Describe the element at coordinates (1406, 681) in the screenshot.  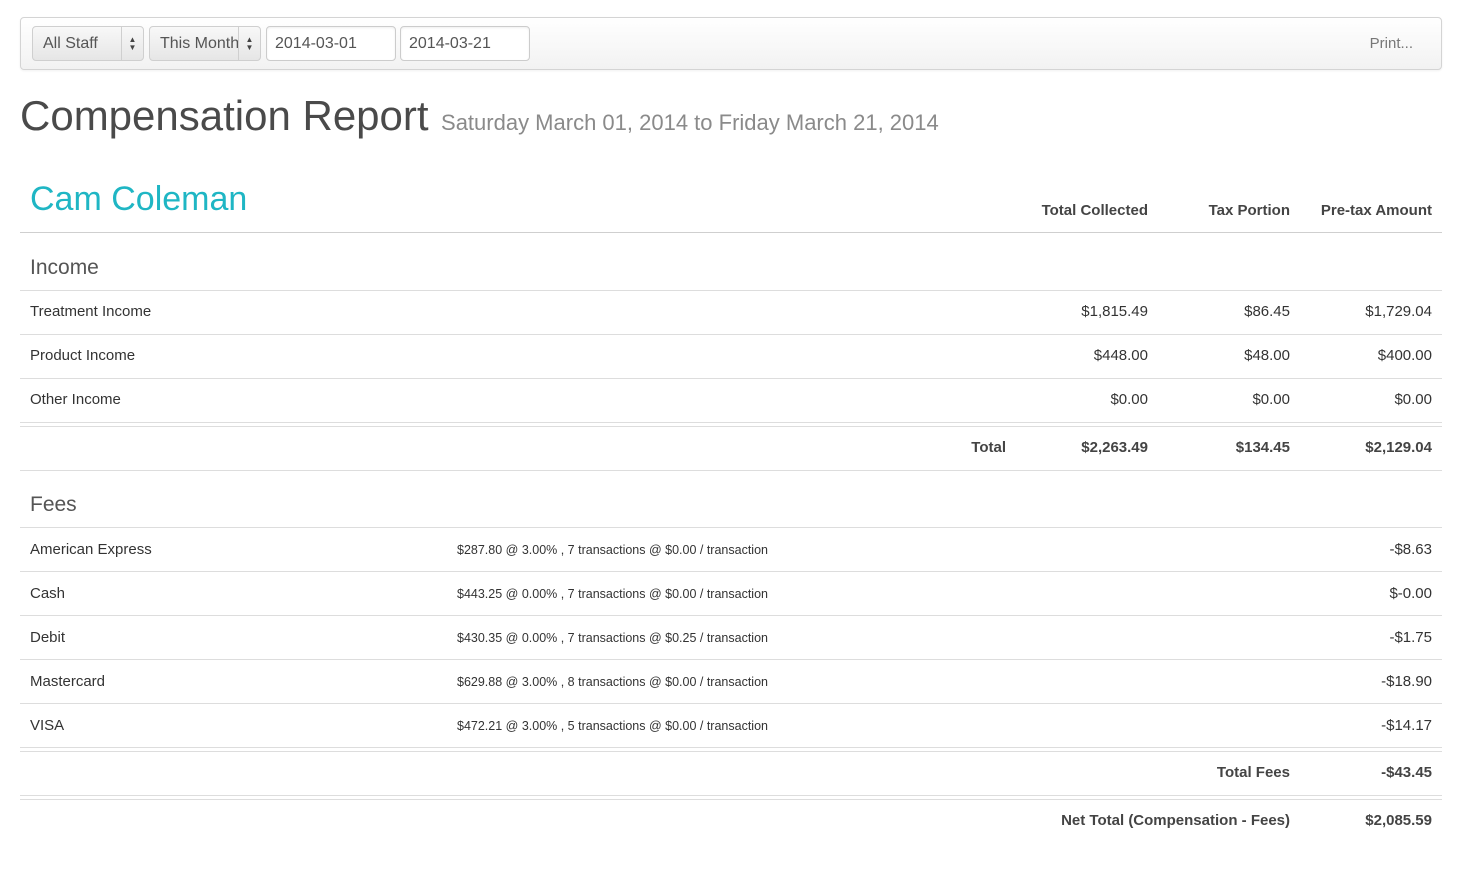
I see `fee-amount: -$18.90` at that location.